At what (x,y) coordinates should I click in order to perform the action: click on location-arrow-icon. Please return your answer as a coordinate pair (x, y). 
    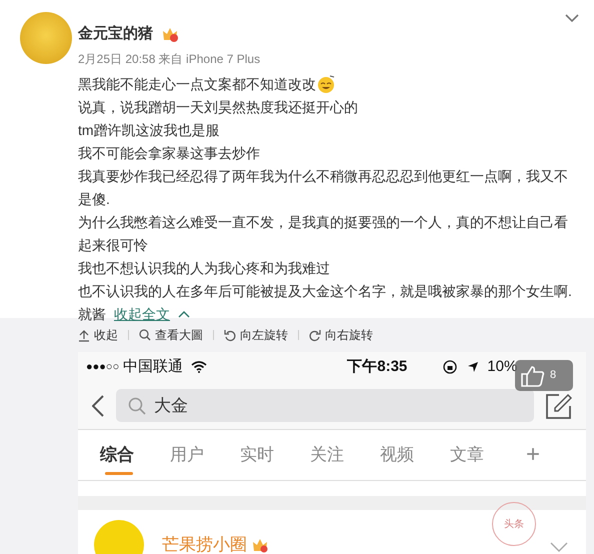
    Looking at the image, I should click on (473, 367).